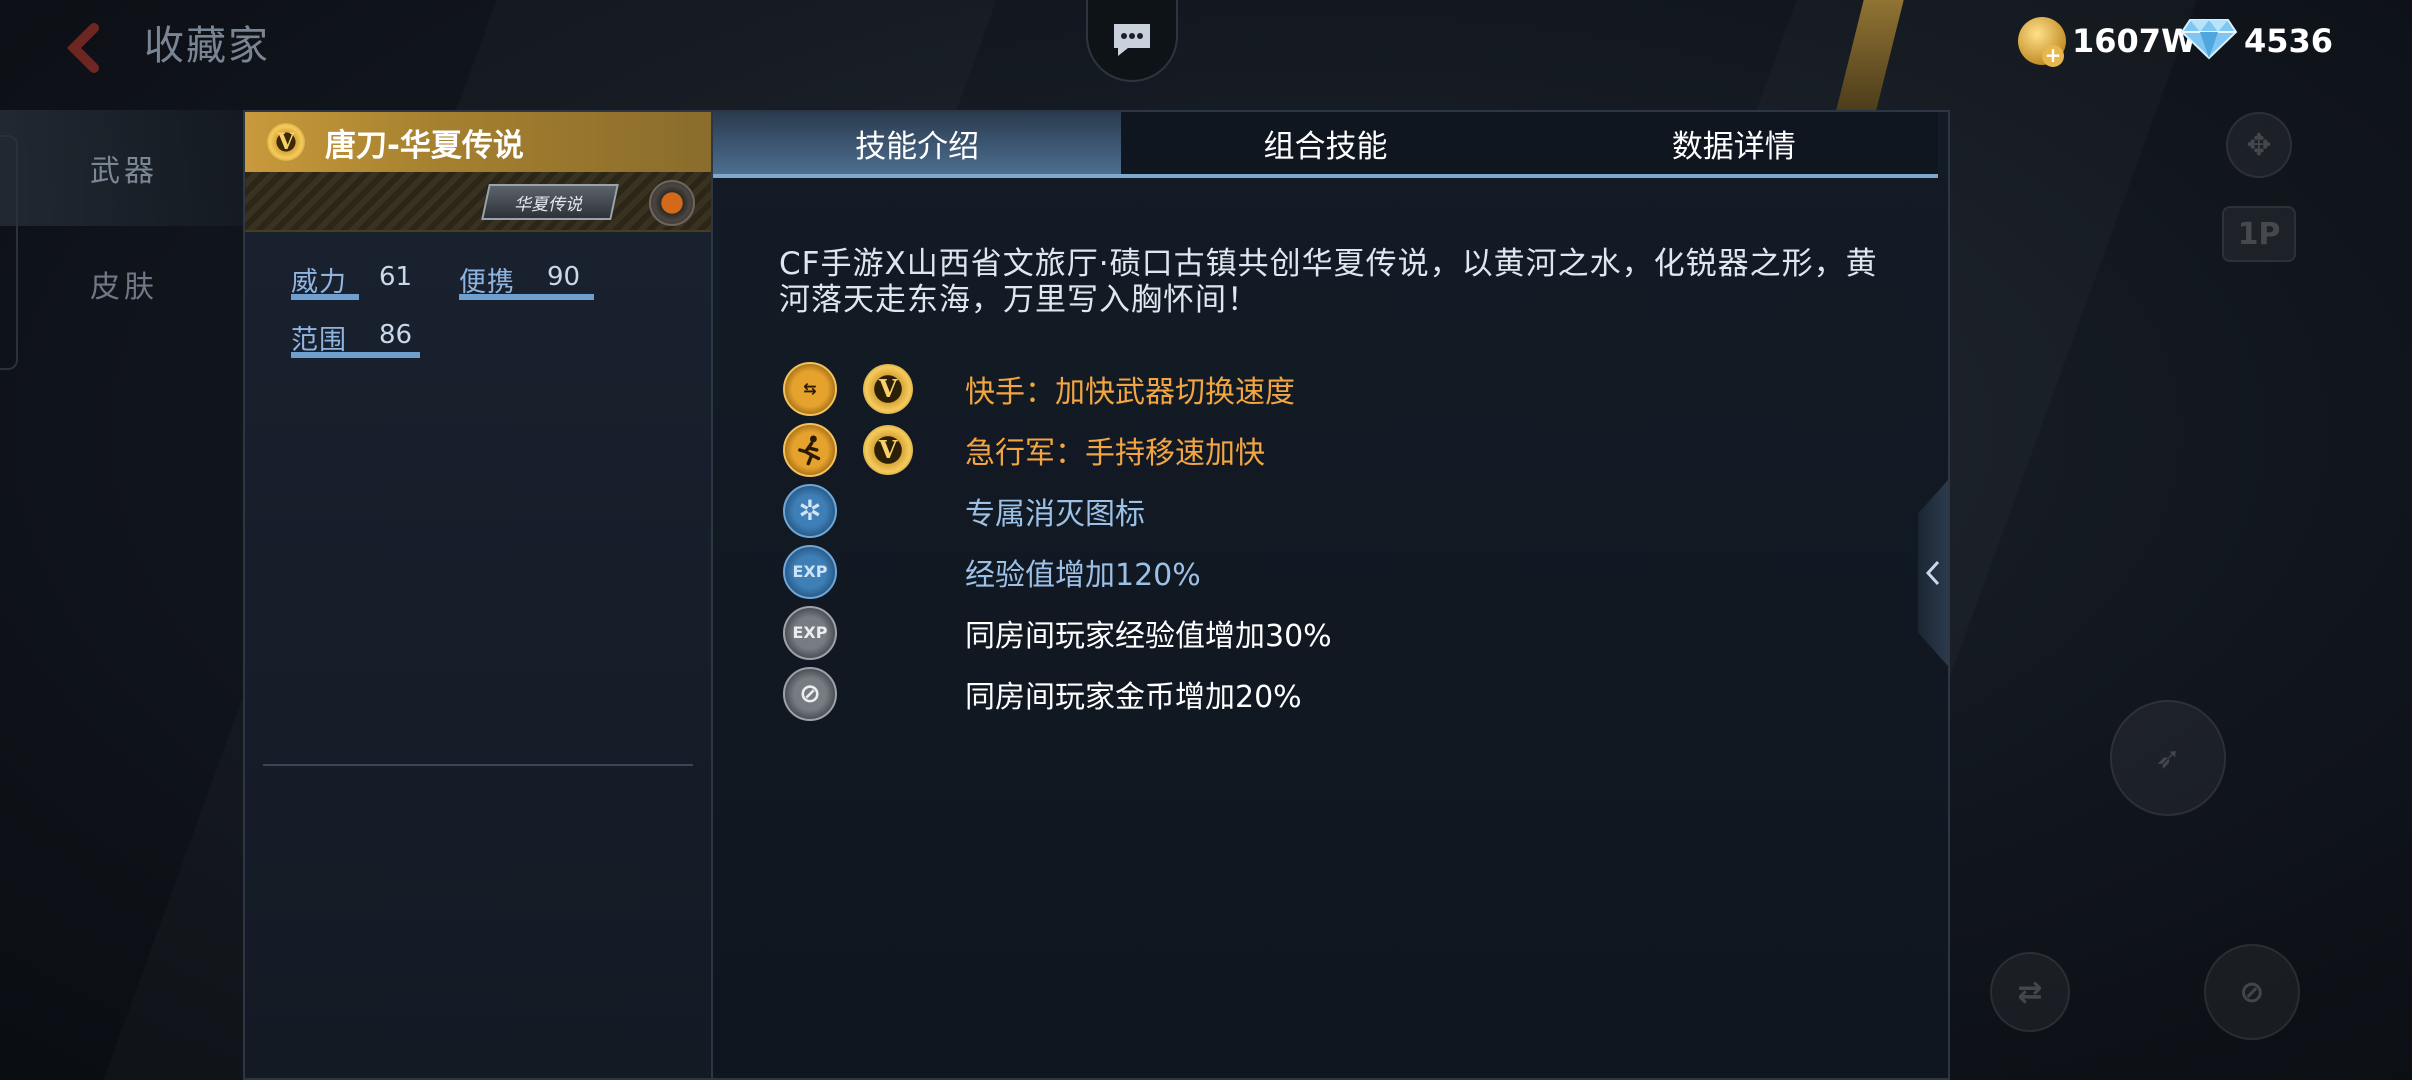 The height and width of the screenshot is (1080, 2412). What do you see at coordinates (672, 203) in the screenshot?
I see `grade-emblem-icon` at bounding box center [672, 203].